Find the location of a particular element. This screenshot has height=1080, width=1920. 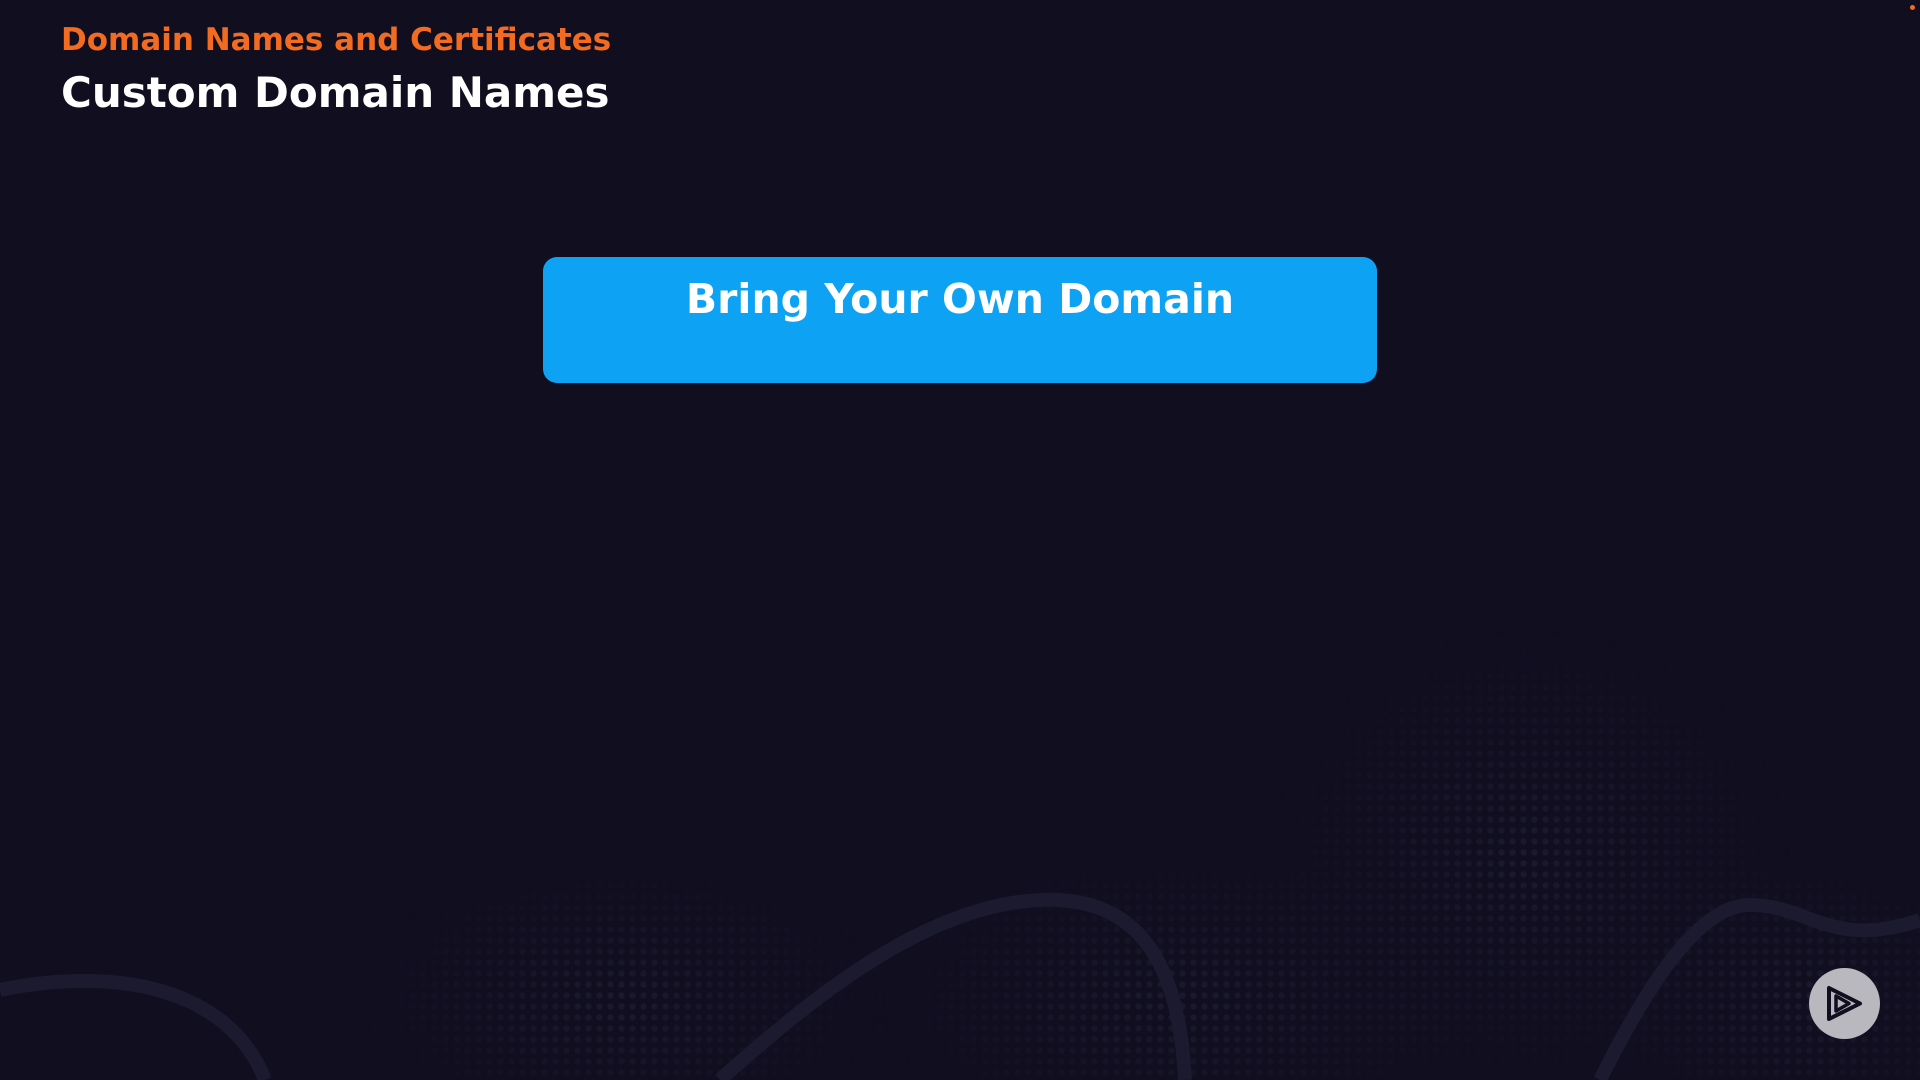

slide-title: Custom Domain Names is located at coordinates (335, 92).